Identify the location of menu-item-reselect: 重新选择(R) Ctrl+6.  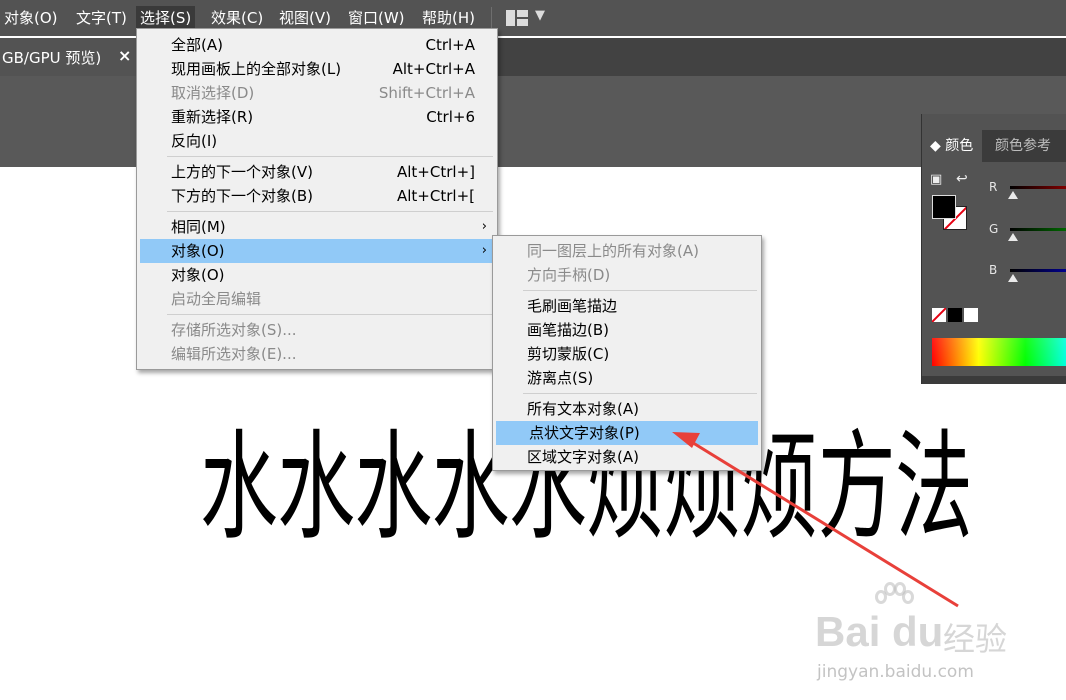
(317, 117).